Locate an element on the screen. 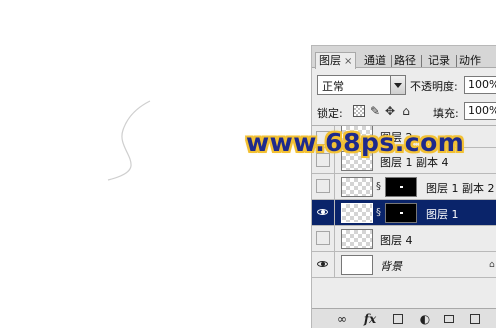  adjustment-icon: ◐ is located at coordinates (425, 319).